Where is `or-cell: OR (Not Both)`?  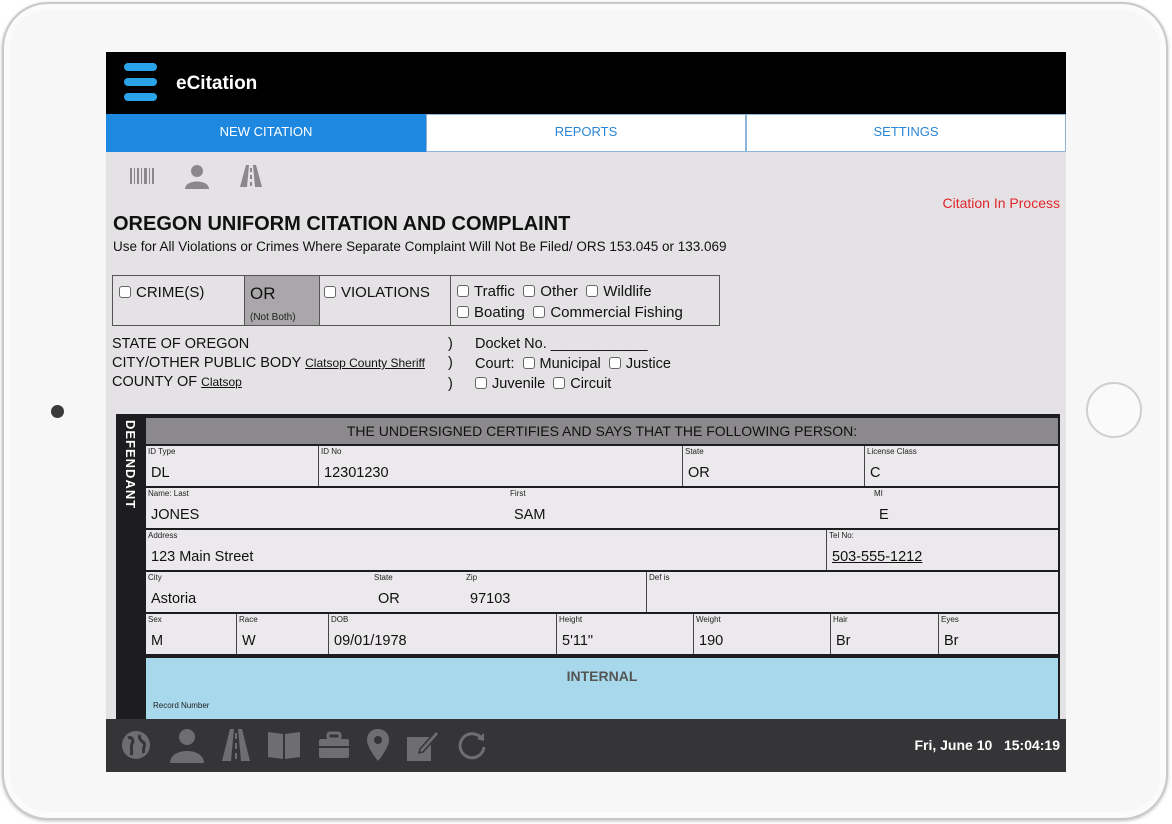 or-cell: OR (Not Both) is located at coordinates (282, 300).